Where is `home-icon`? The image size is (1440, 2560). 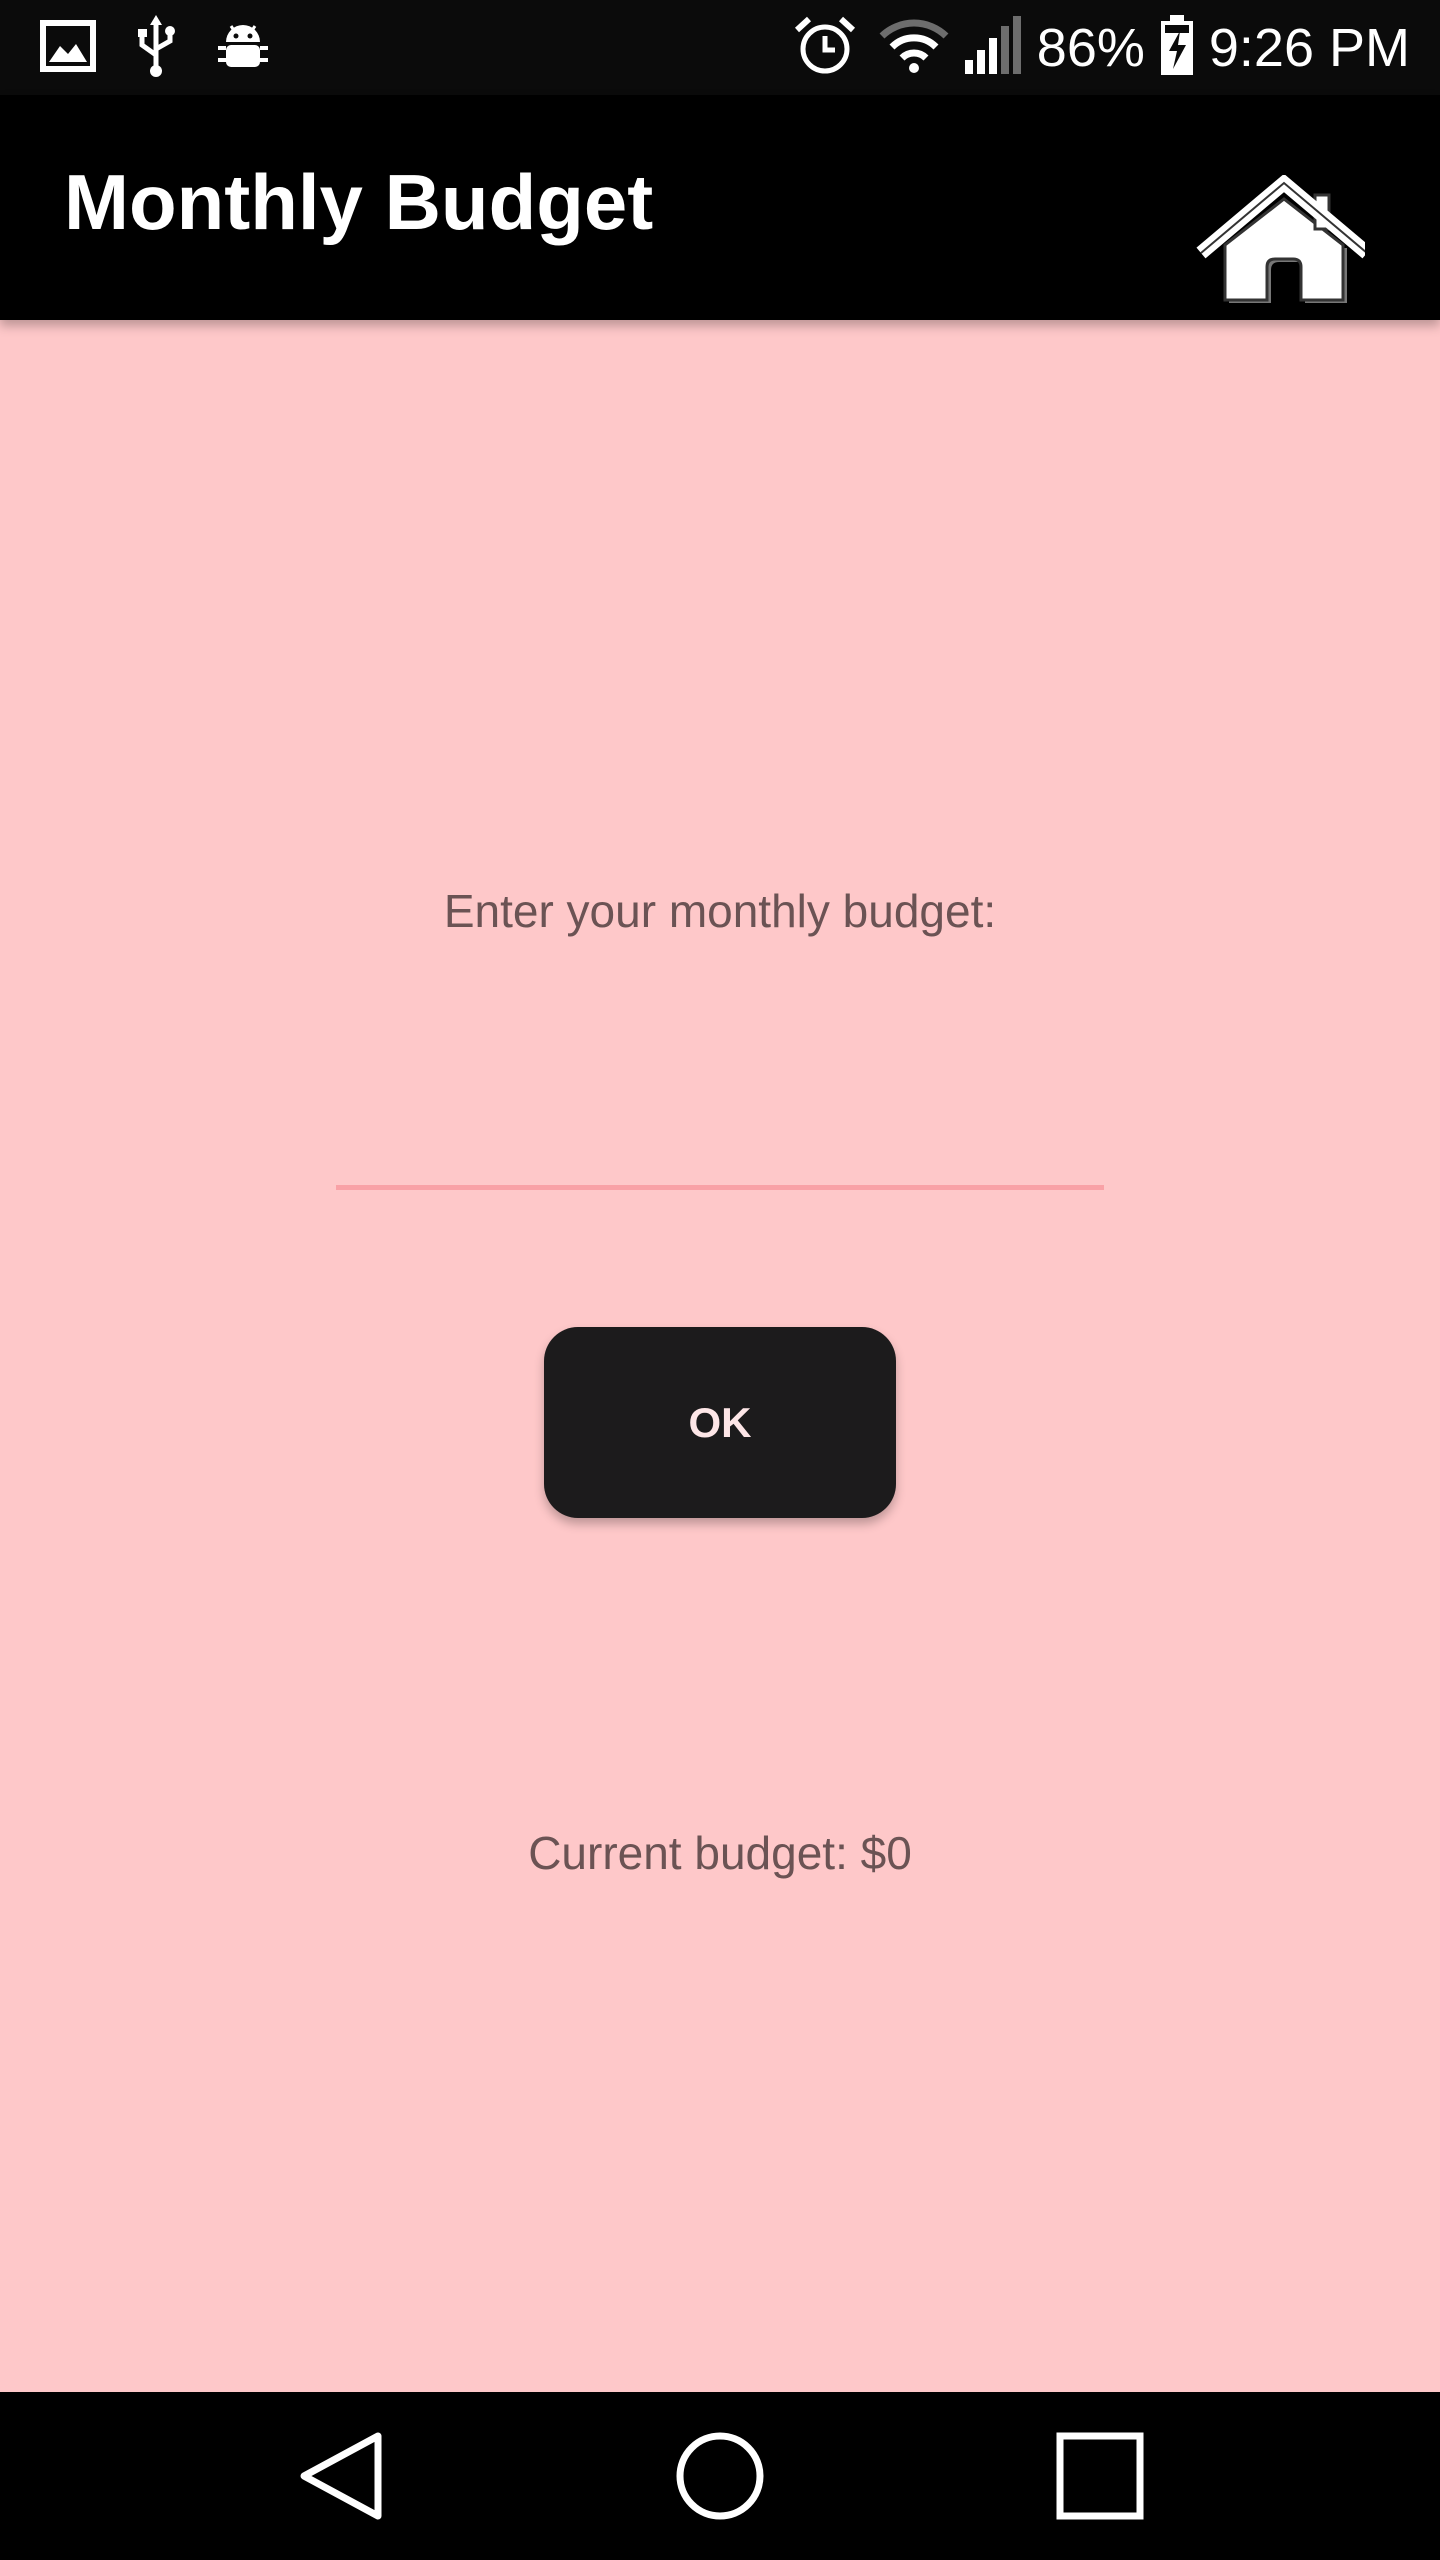
home-icon is located at coordinates (1283, 241).